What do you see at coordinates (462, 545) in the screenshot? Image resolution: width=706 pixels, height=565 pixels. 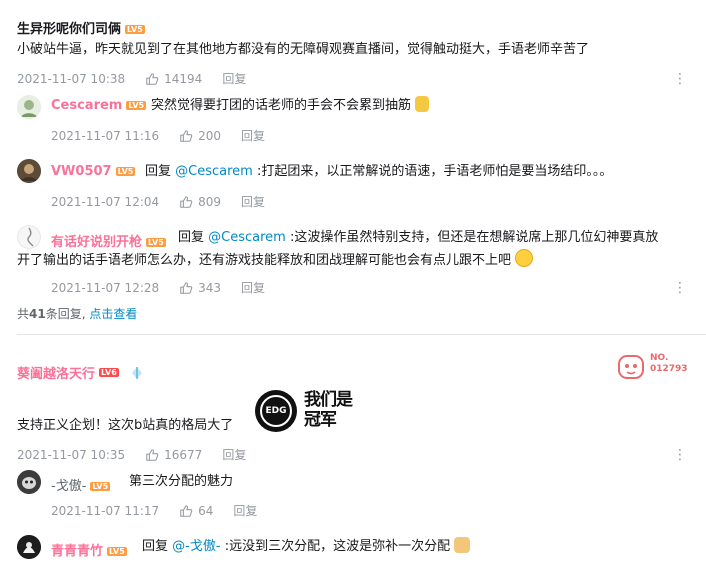 I see `dog-face-emoji-icon` at bounding box center [462, 545].